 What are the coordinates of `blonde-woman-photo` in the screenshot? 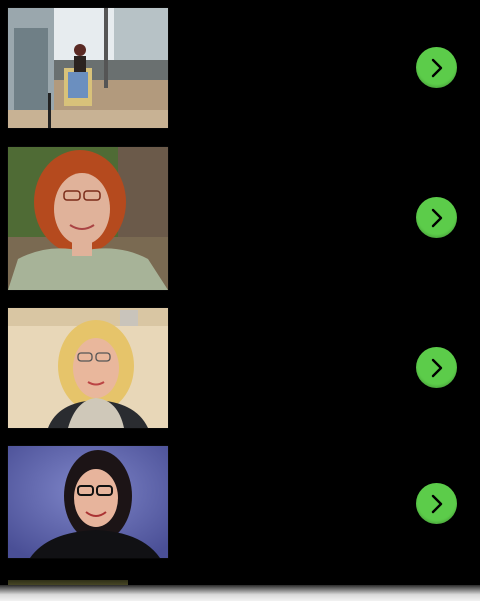 It's located at (88, 368).